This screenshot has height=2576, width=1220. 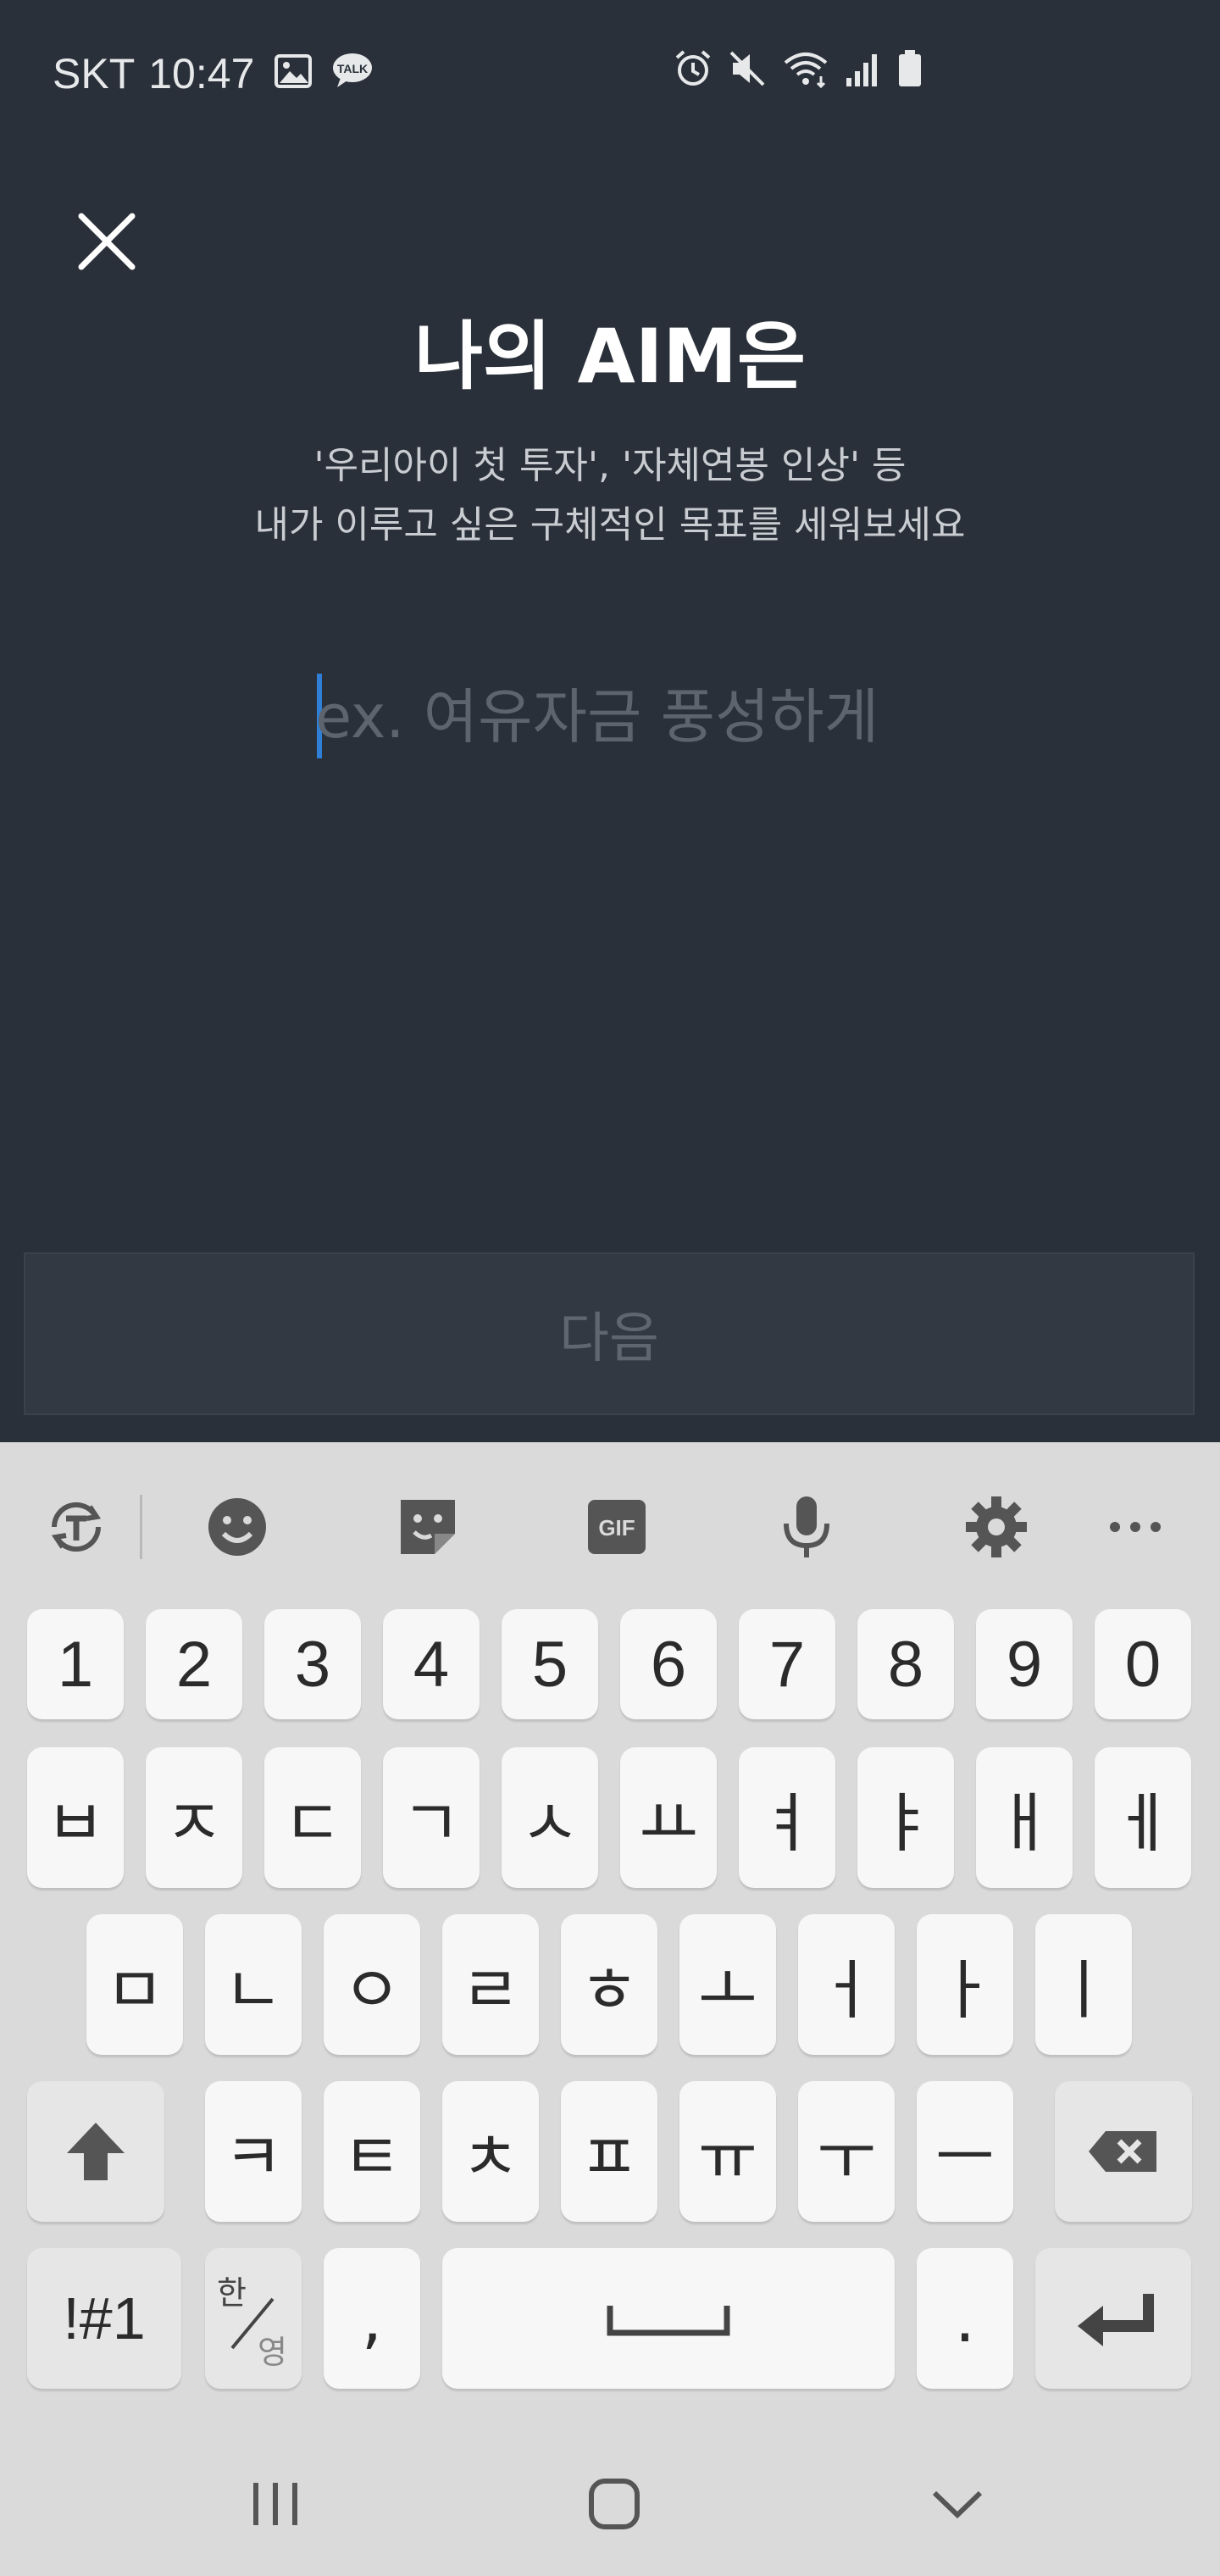 I want to click on key-ae: ㅐ, so click(x=1024, y=1817).